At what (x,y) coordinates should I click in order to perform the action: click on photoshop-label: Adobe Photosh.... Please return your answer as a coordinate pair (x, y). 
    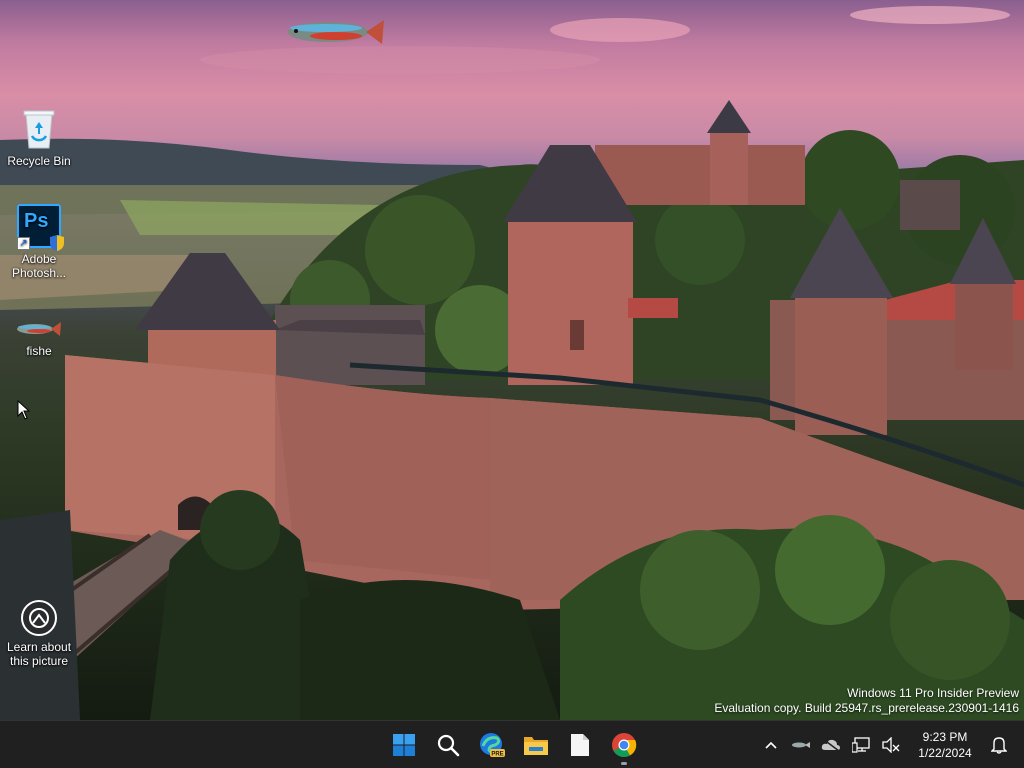
    Looking at the image, I should click on (39, 266).